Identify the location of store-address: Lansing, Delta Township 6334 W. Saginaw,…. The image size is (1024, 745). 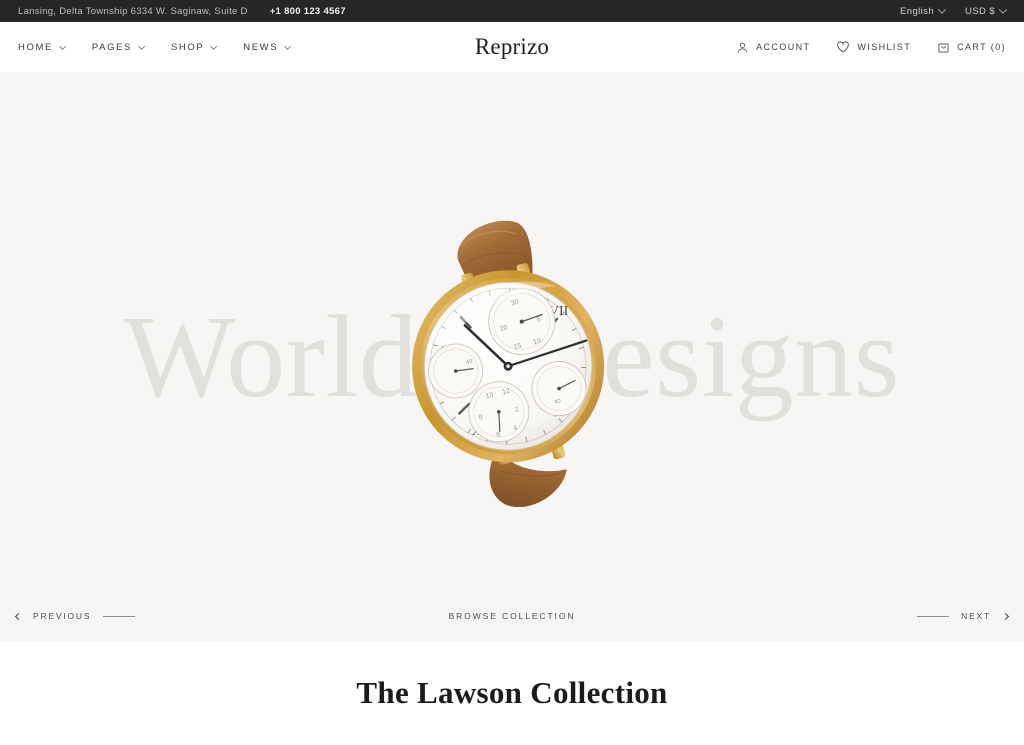
(133, 11).